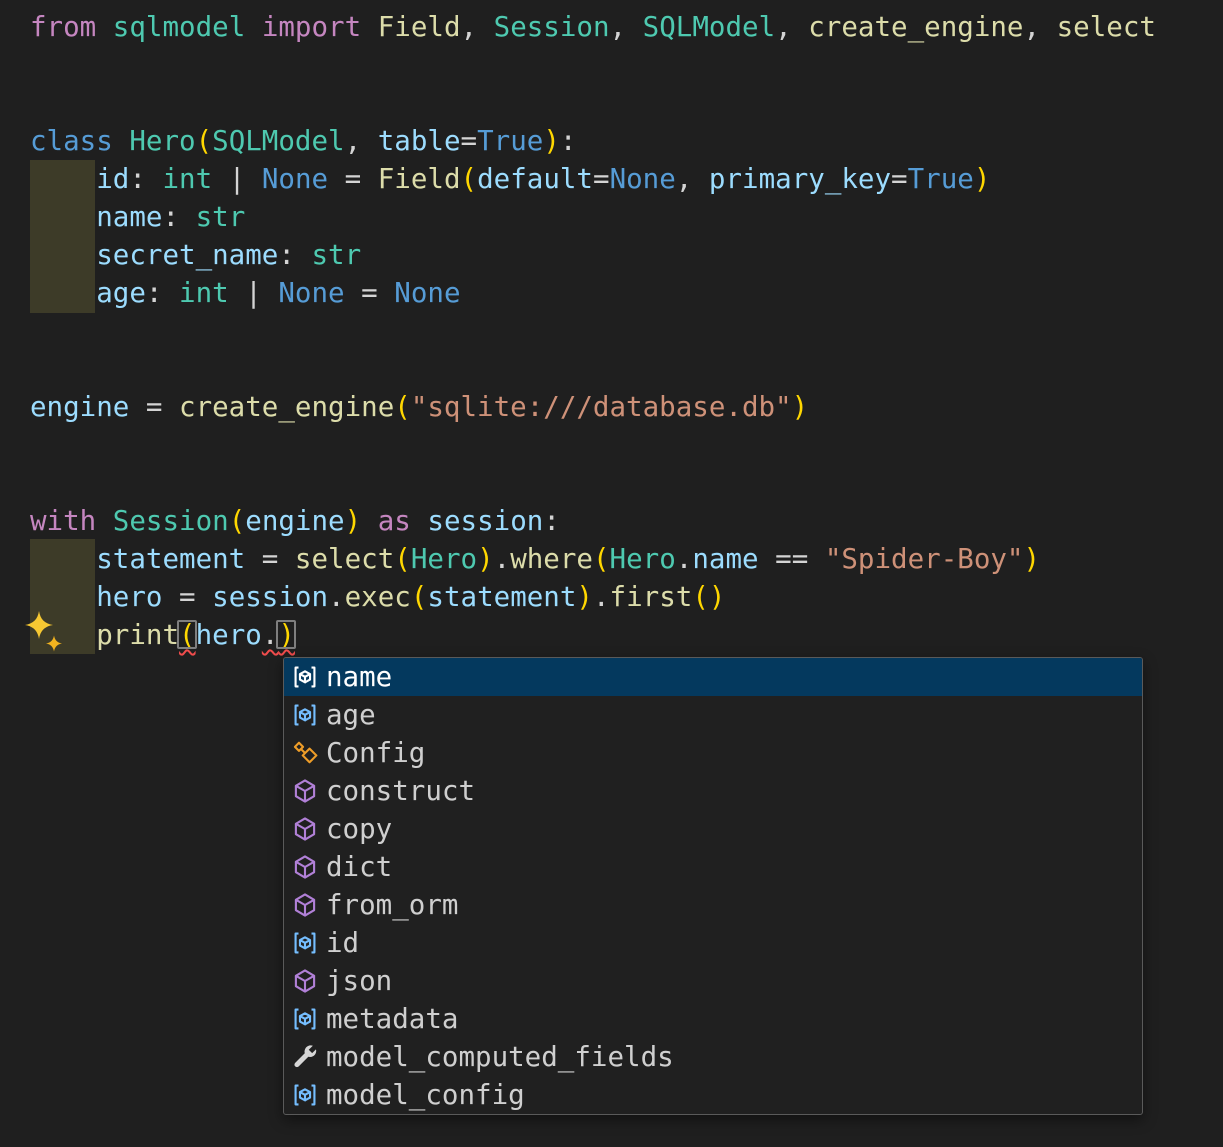 The width and height of the screenshot is (1223, 1147). I want to click on code-token: primary_key, so click(800, 179).